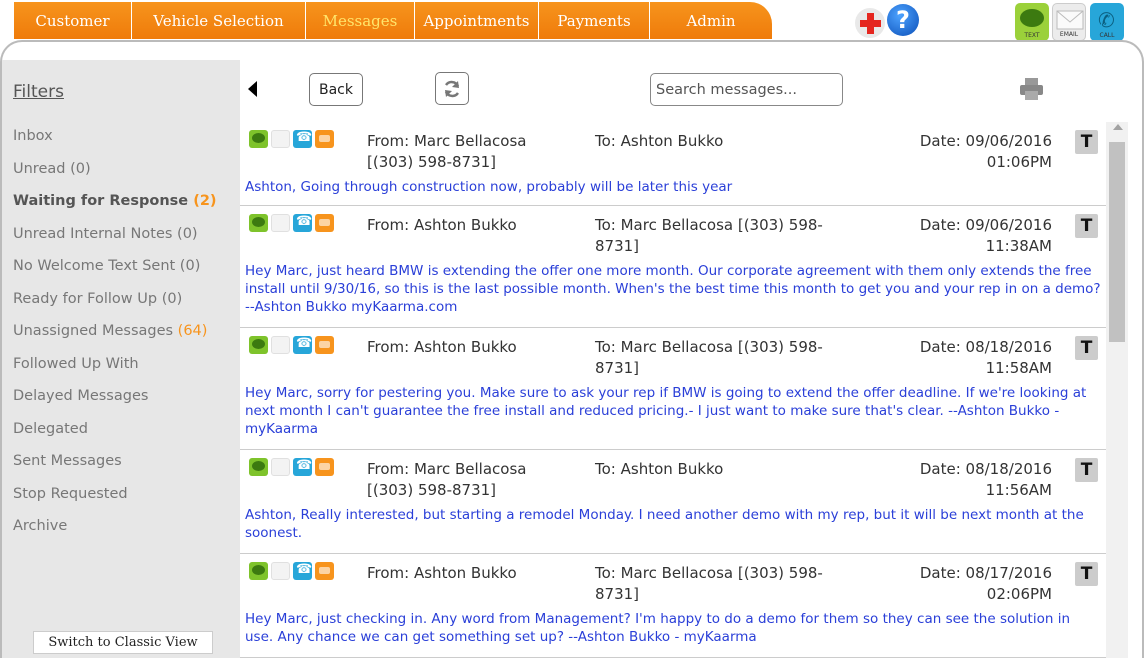  I want to click on messages-toolbar: Back, so click(680, 91).